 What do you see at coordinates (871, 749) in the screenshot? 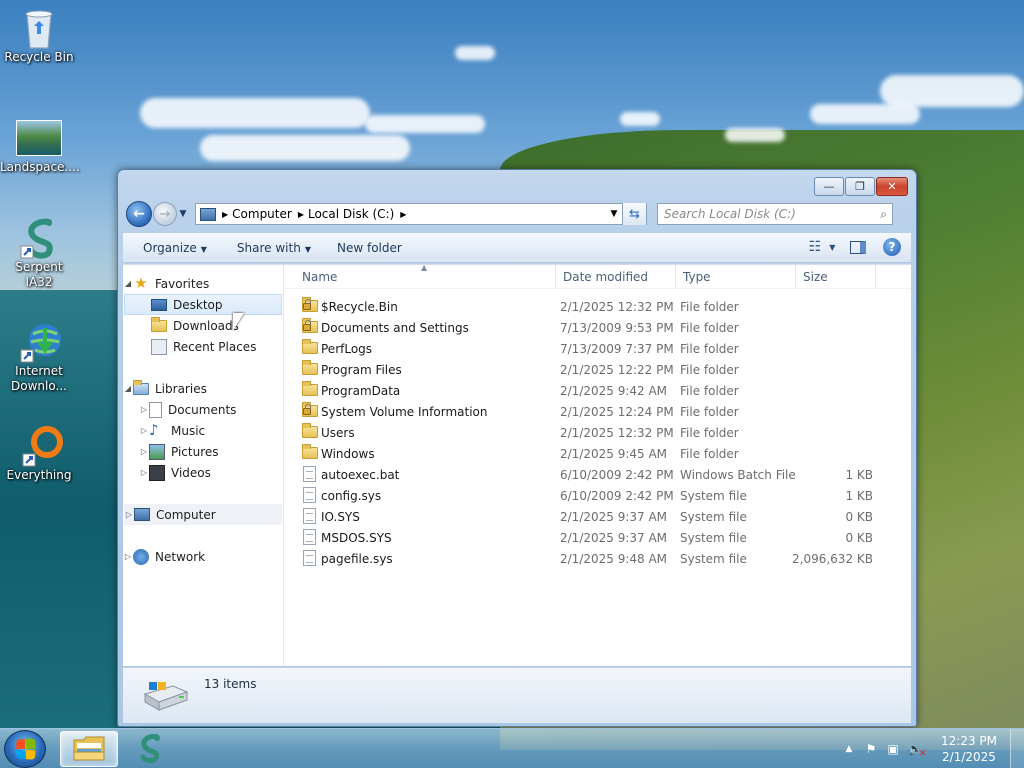
I see `action-center-flag-icon: ⚑` at bounding box center [871, 749].